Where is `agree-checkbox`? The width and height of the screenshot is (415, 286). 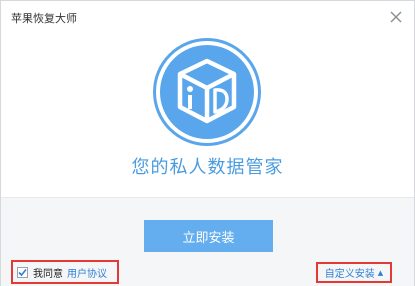 agree-checkbox is located at coordinates (22, 272).